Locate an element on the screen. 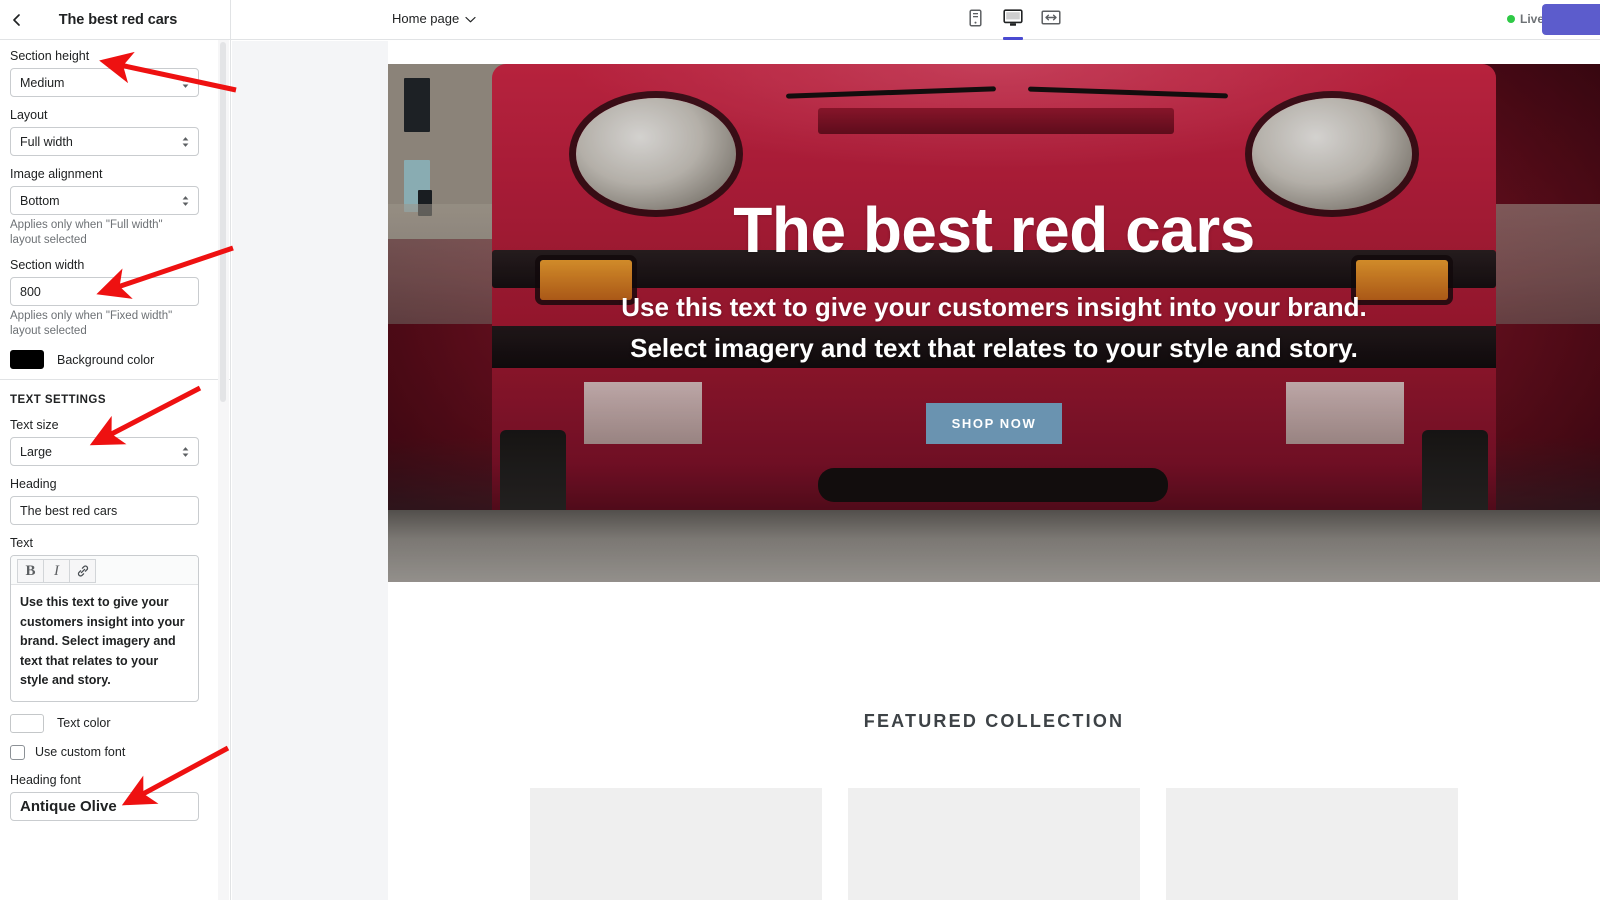 The width and height of the screenshot is (1600, 900). device-switcher is located at coordinates (1013, 23).